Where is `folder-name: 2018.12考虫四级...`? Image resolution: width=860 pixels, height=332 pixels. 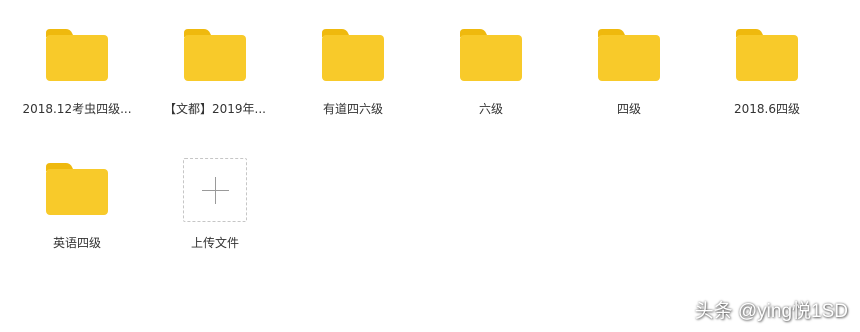 folder-name: 2018.12考虫四级... is located at coordinates (77, 109).